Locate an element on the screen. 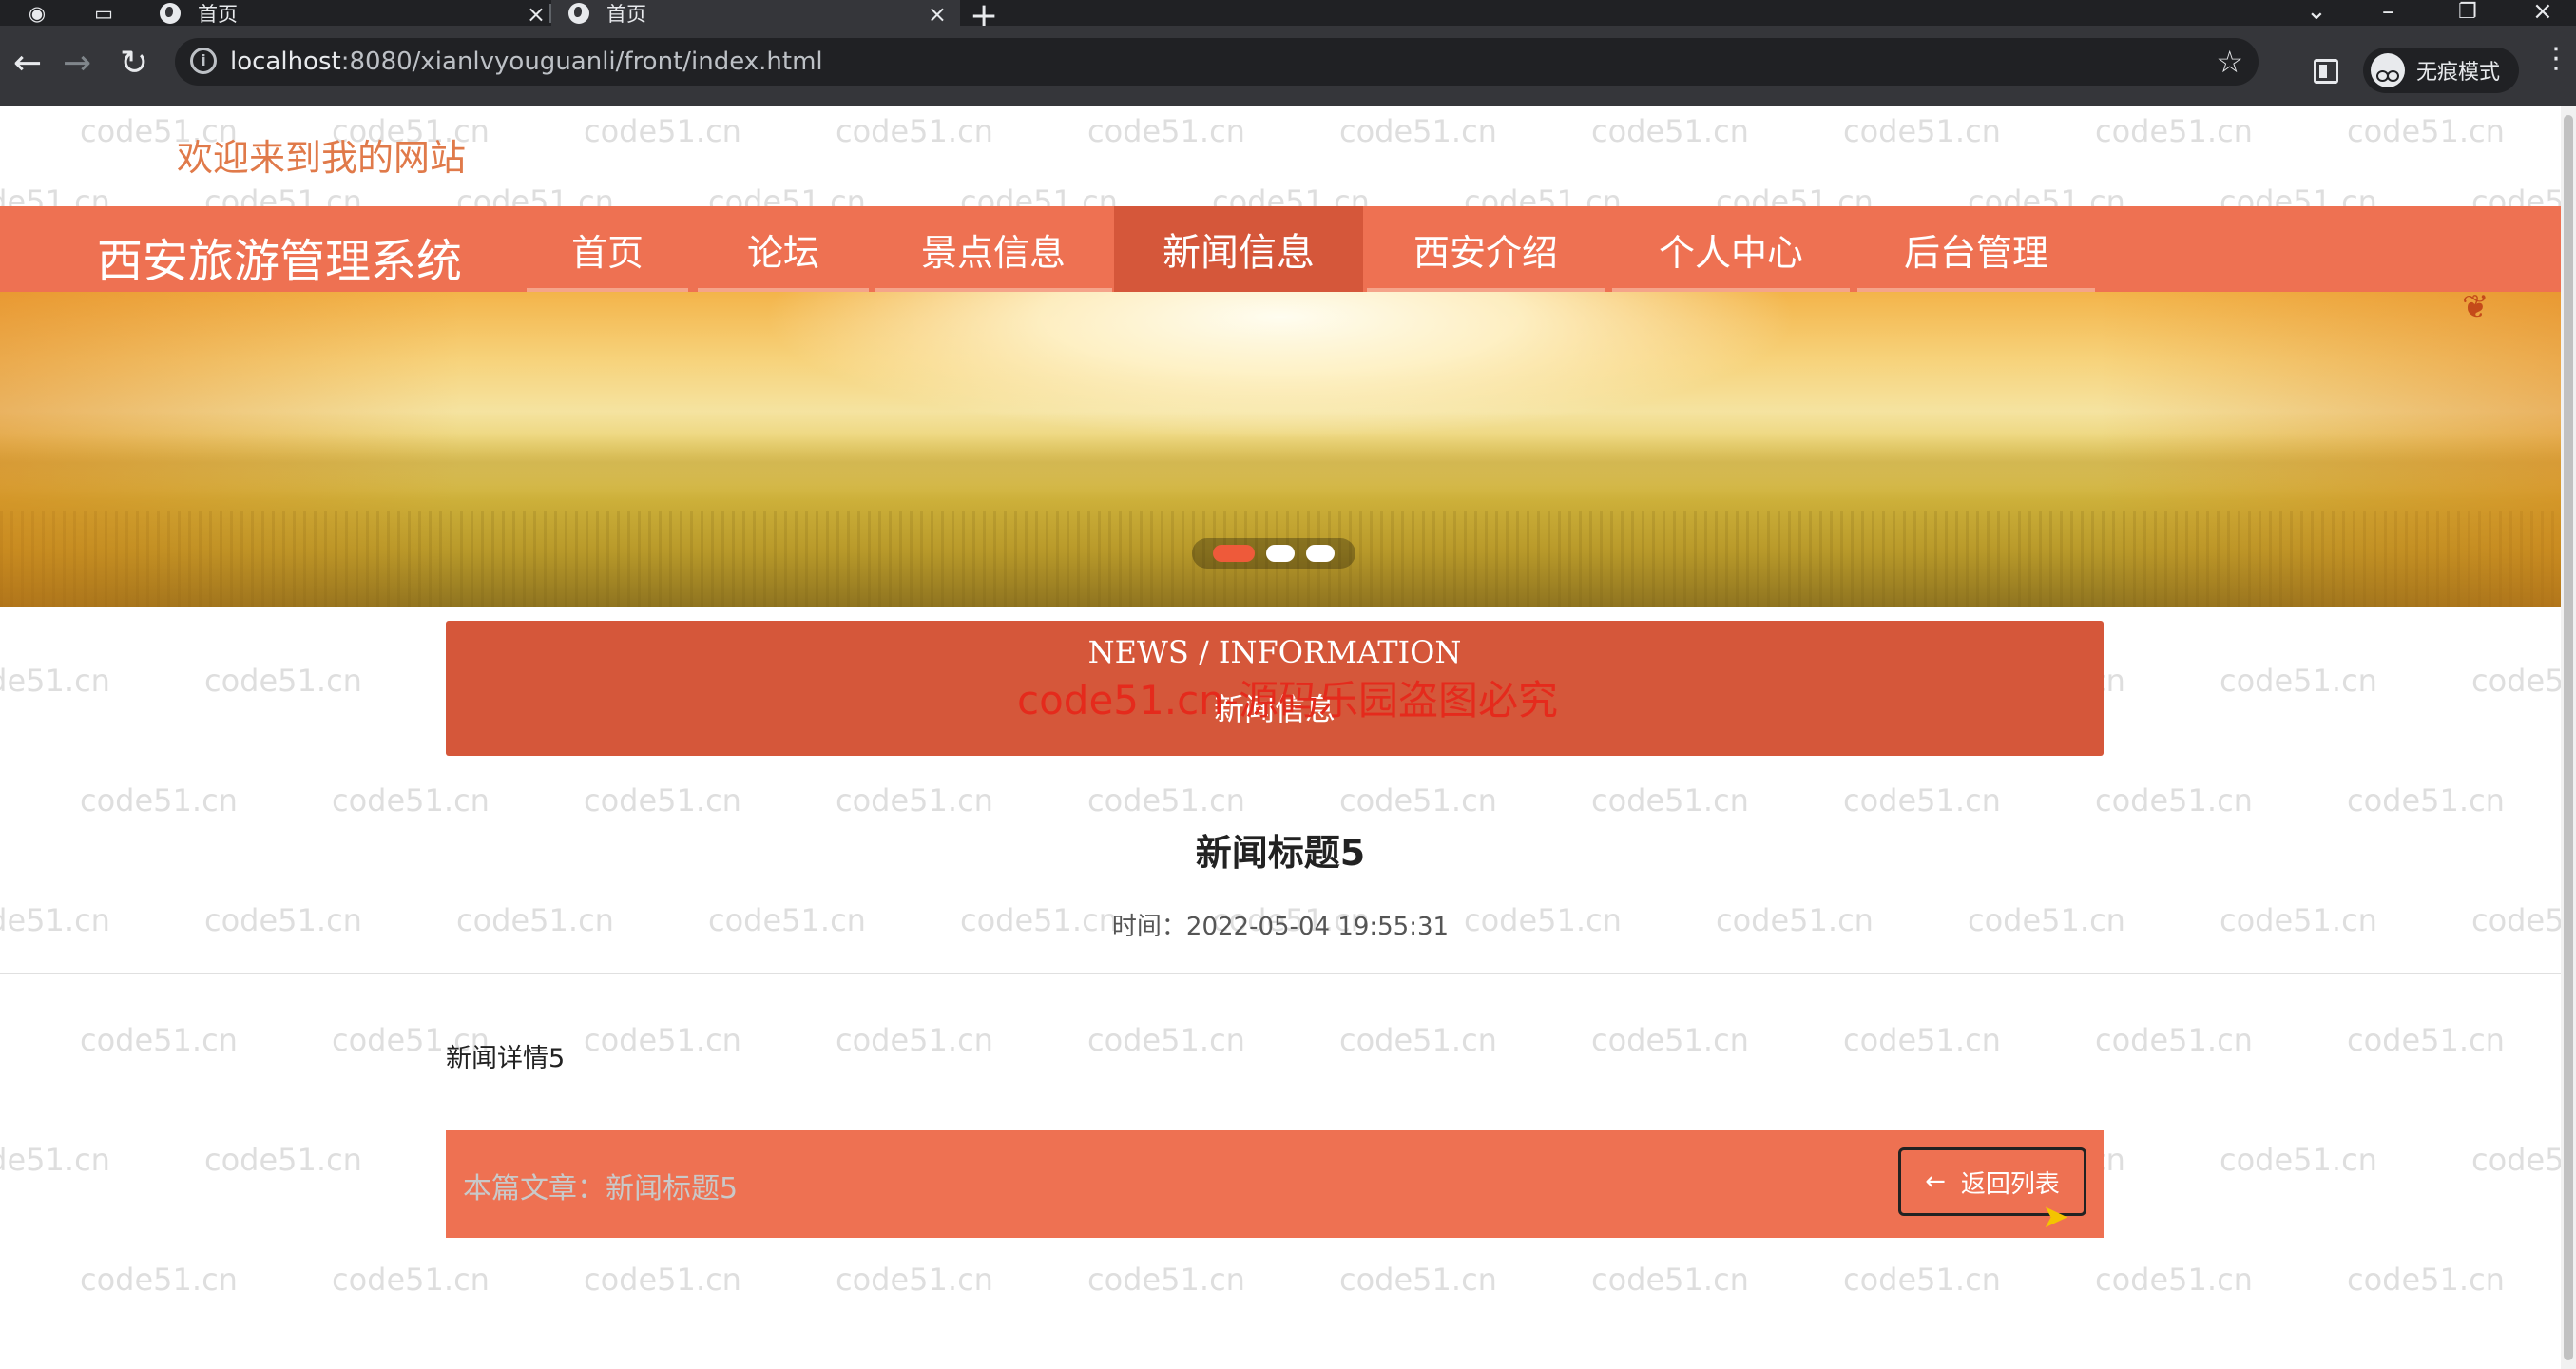 The height and width of the screenshot is (1369, 2576). browser-tab-strip: ◉ ▭ 首页 × 首页 × + ⌄ – ❐ × is located at coordinates (1288, 17).